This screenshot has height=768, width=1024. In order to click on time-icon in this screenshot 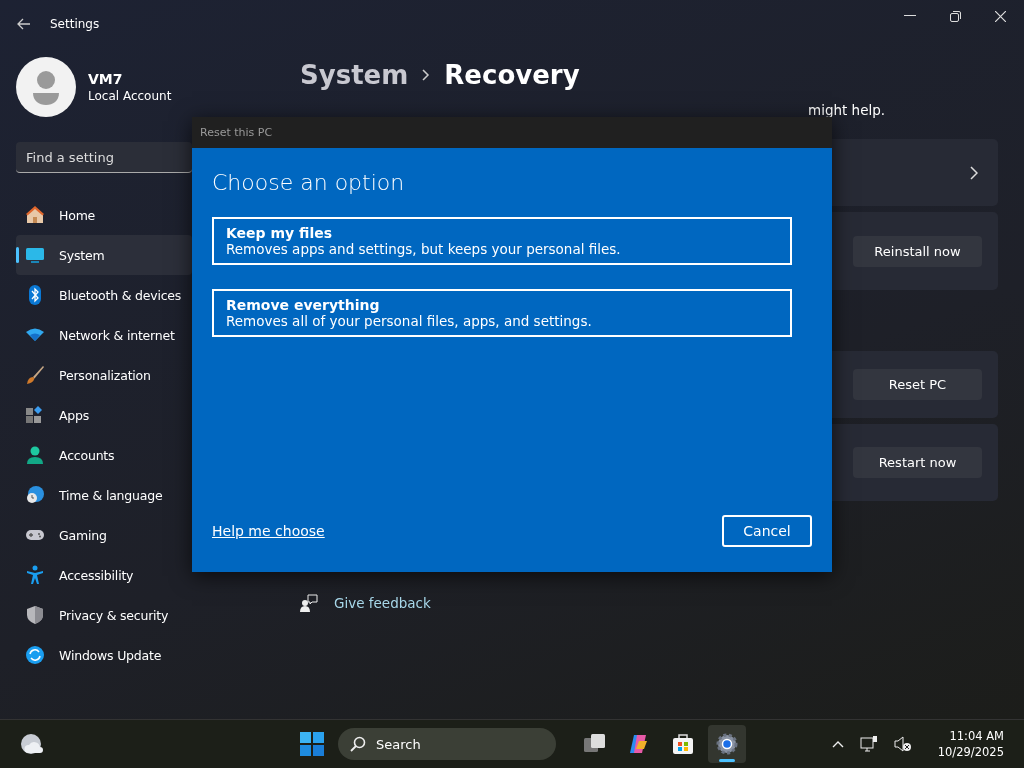, I will do `click(35, 495)`.